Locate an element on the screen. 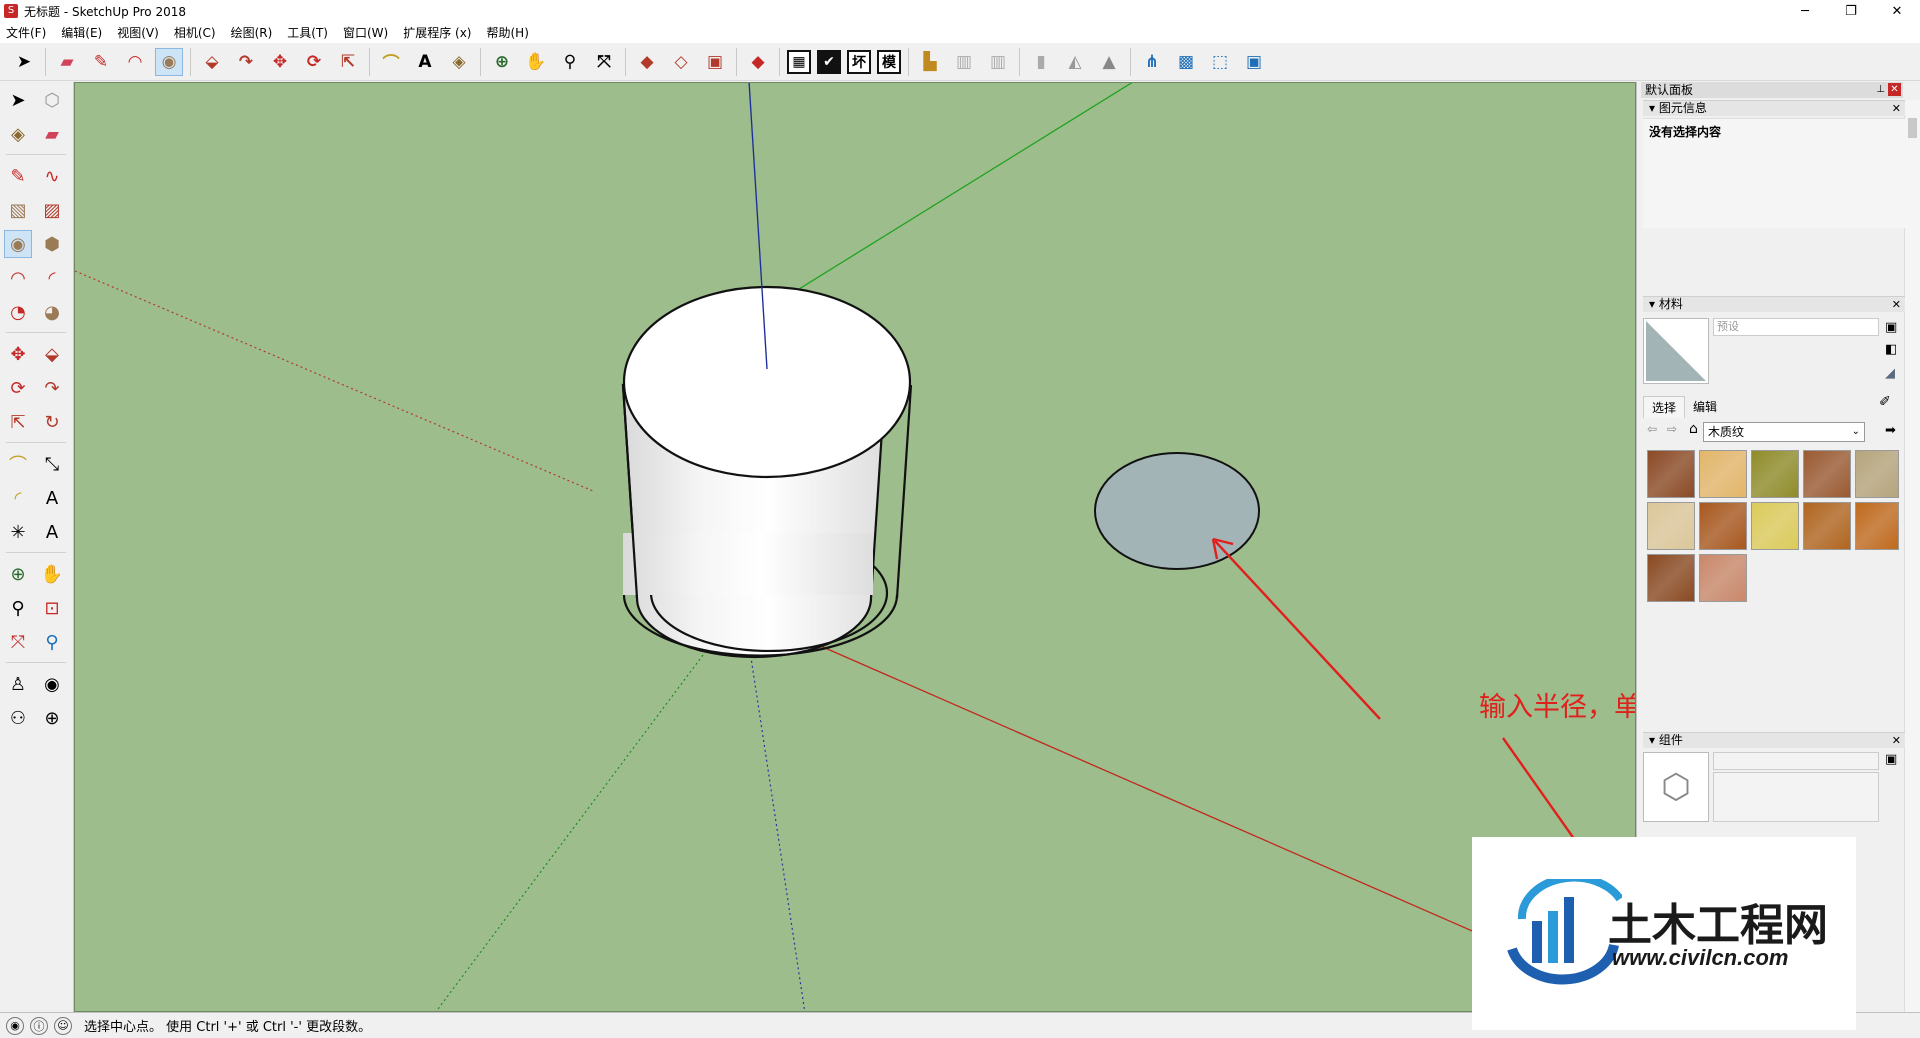 The height and width of the screenshot is (1038, 1920). walk-tool-icon: ⚇ is located at coordinates (18, 718).